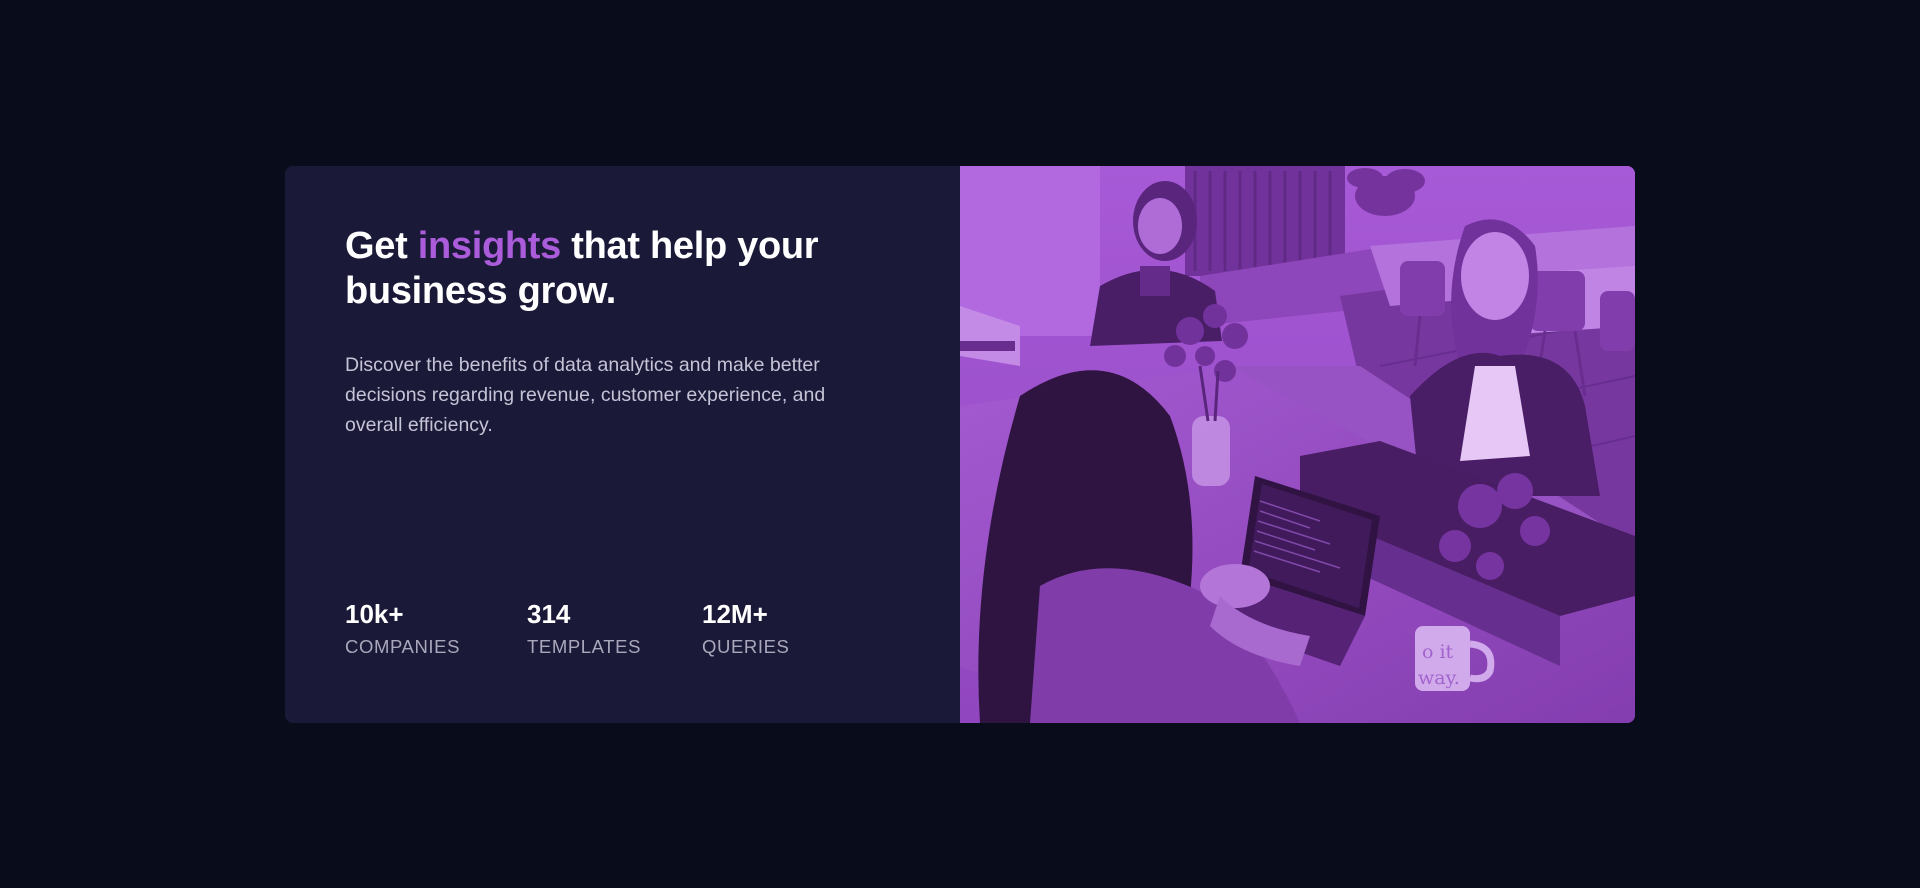 This screenshot has height=888, width=1920. What do you see at coordinates (735, 614) in the screenshot?
I see `stat-value: 12M+` at bounding box center [735, 614].